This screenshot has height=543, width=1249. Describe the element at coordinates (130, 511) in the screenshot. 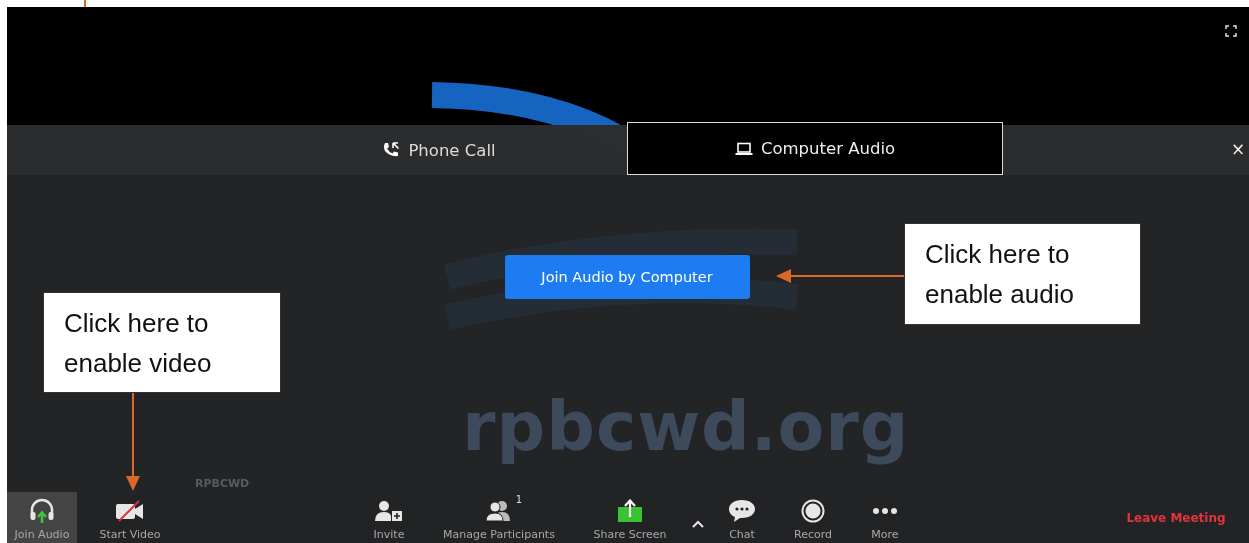

I see `video-off-icon` at that location.